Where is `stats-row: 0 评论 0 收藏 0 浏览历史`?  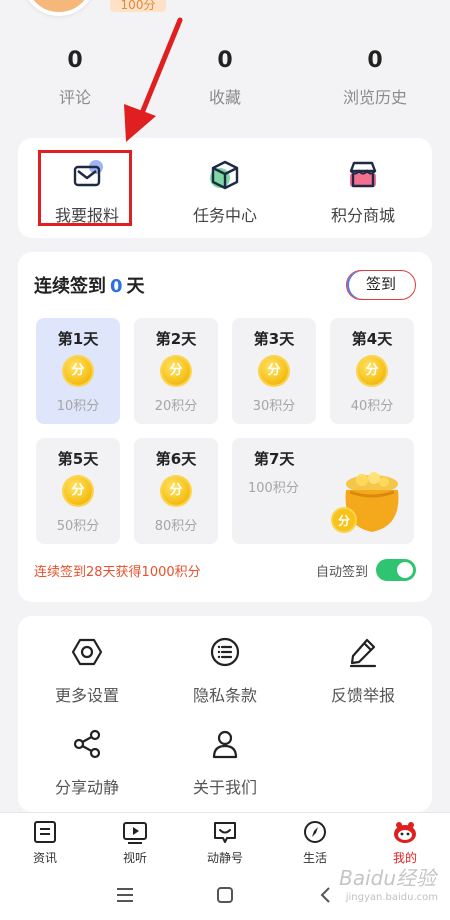 stats-row: 0 评论 0 收藏 0 浏览历史 is located at coordinates (225, 80).